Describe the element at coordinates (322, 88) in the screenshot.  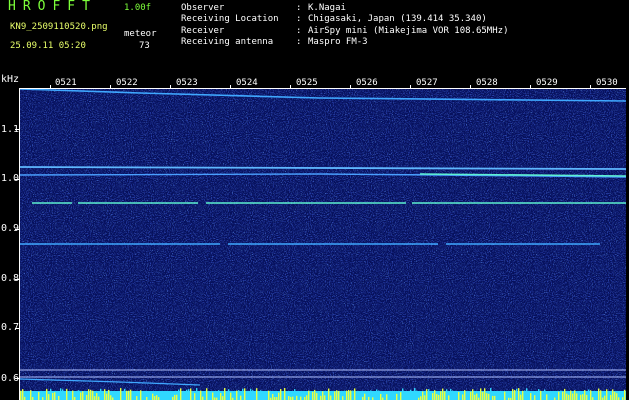
I see `plot-top-border` at that location.